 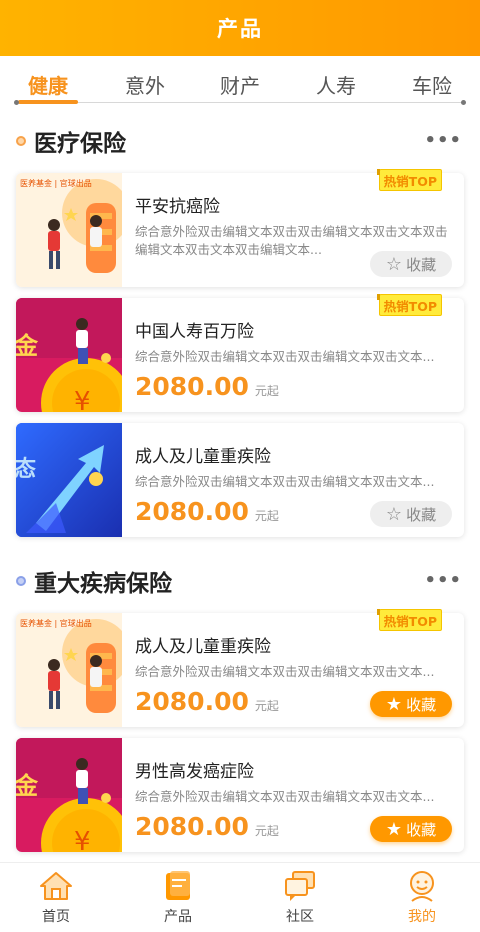 What do you see at coordinates (336, 84) in the screenshot?
I see `tab-life: 人寿` at bounding box center [336, 84].